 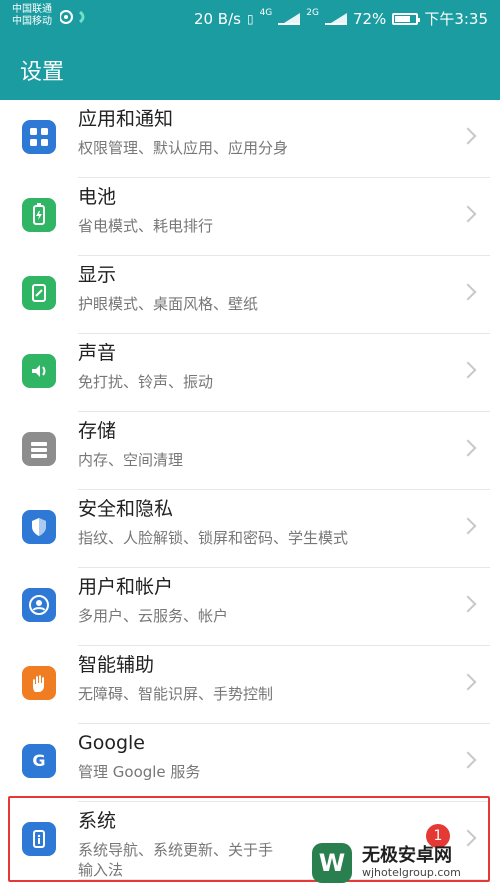 I want to click on settings-item: 存储 内存、空间清理, so click(x=250, y=451).